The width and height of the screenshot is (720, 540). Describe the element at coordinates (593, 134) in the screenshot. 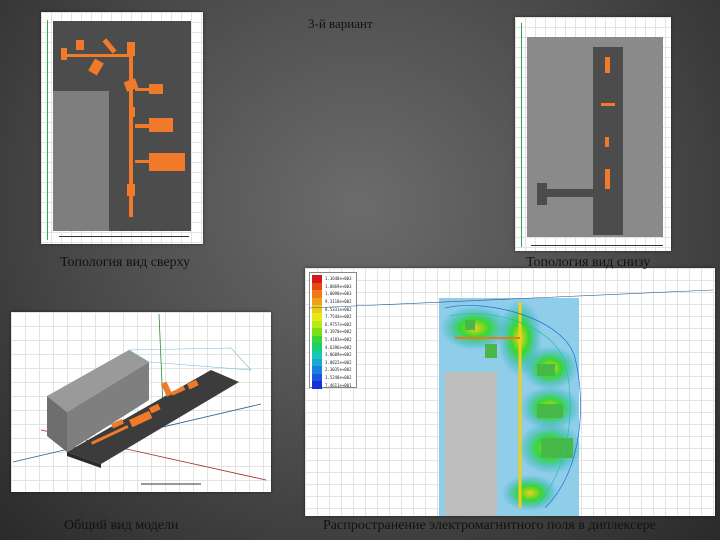

I see `bottom-view-panel` at that location.